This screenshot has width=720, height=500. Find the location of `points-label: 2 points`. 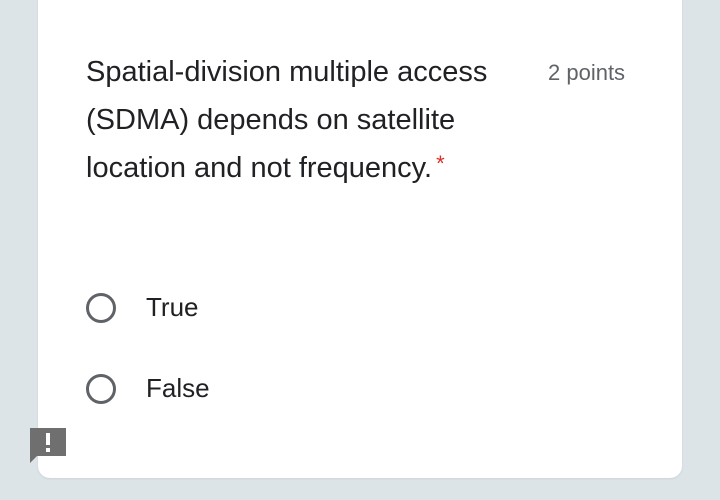

points-label: 2 points is located at coordinates (587, 72).